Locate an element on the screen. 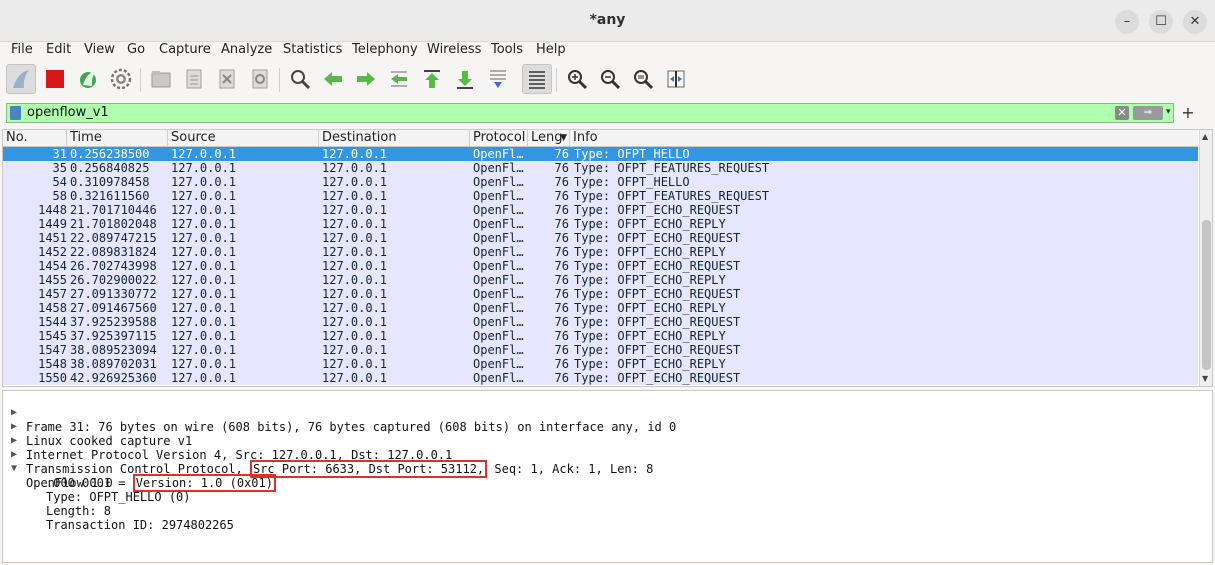 The image size is (1215, 565). last-packet-icon is located at coordinates (465, 79).